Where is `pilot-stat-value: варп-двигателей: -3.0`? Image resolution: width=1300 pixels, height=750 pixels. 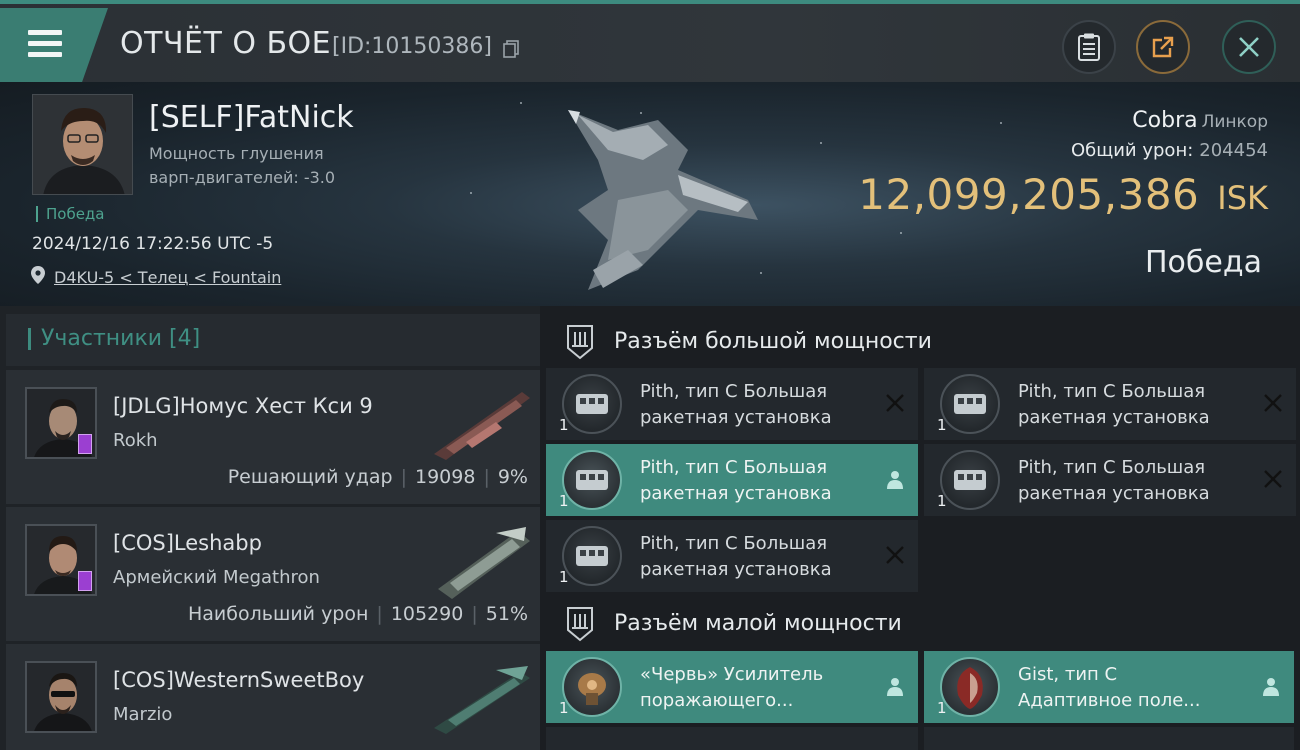 pilot-stat-value: варп-двигателей: -3.0 is located at coordinates (242, 177).